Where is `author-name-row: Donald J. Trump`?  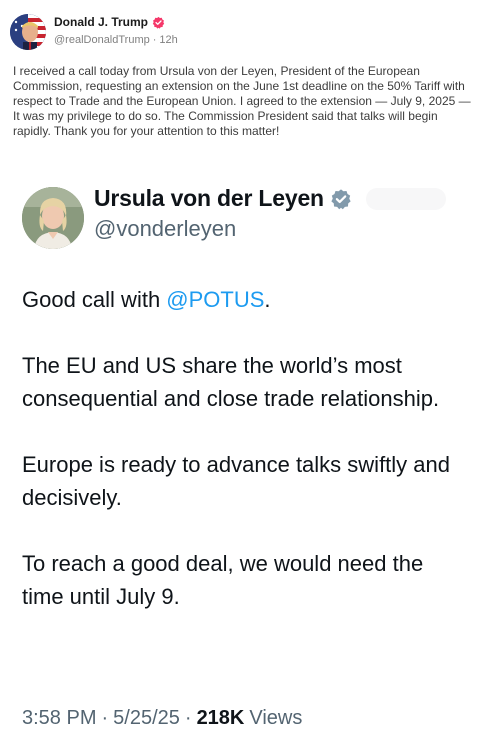 author-name-row: Donald J. Trump is located at coordinates (109, 22).